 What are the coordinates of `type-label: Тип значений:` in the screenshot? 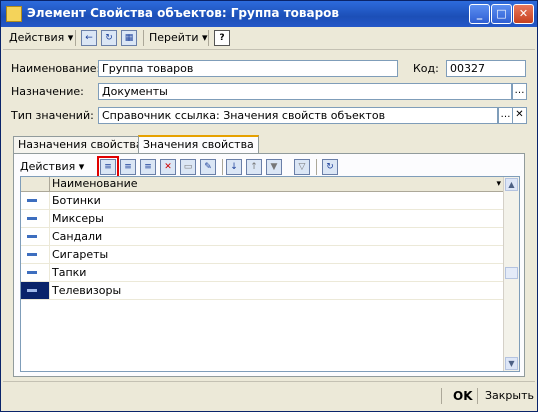 It's located at (52, 115).